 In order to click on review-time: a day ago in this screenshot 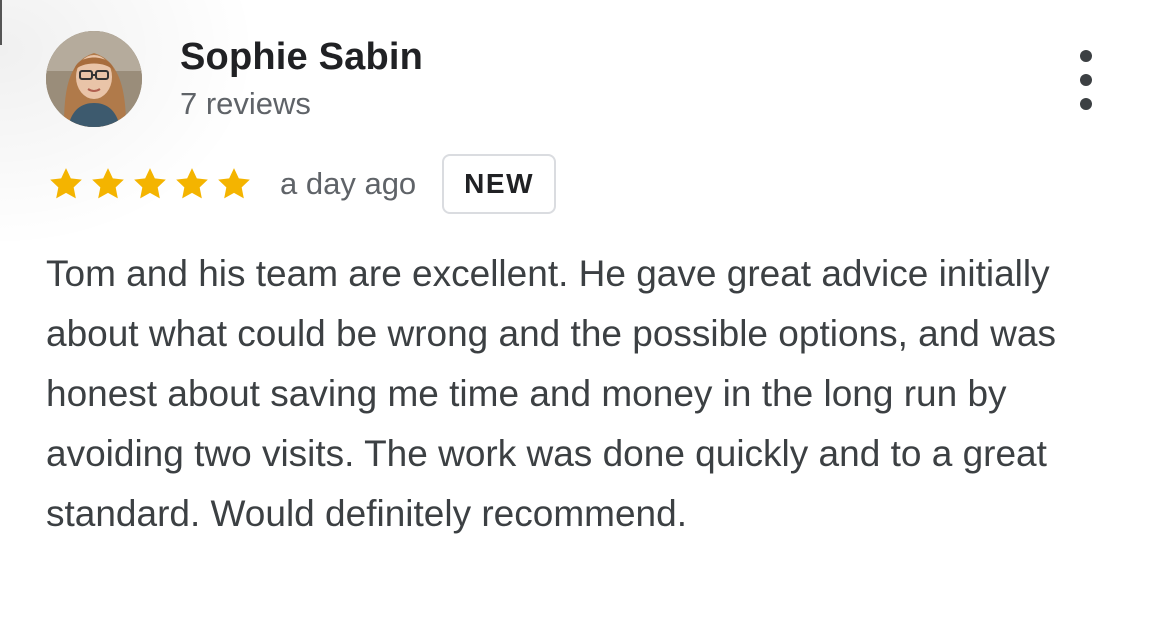, I will do `click(348, 183)`.